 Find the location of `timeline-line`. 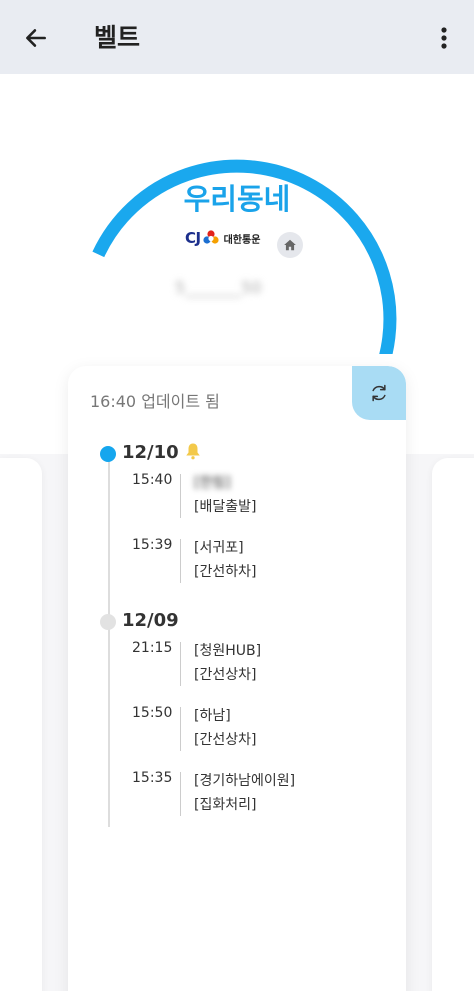

timeline-line is located at coordinates (109, 640).